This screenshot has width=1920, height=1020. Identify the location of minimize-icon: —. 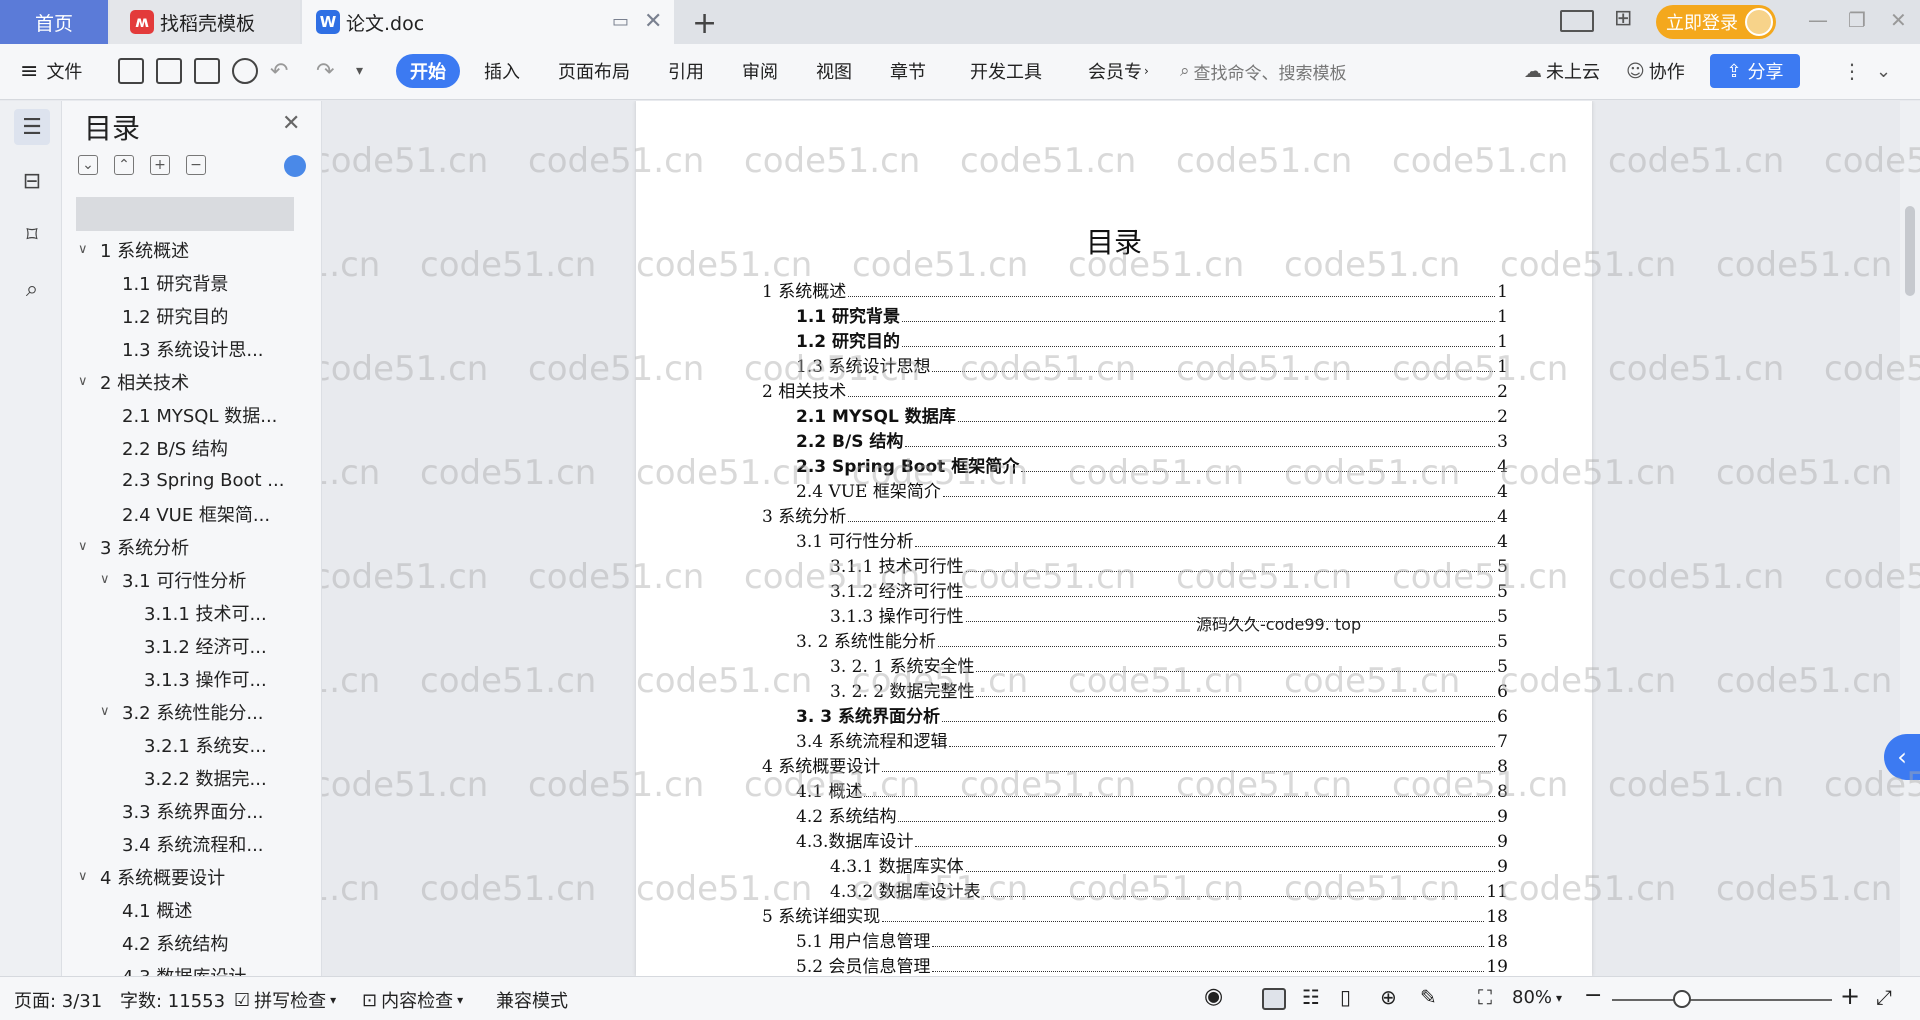
(1818, 20).